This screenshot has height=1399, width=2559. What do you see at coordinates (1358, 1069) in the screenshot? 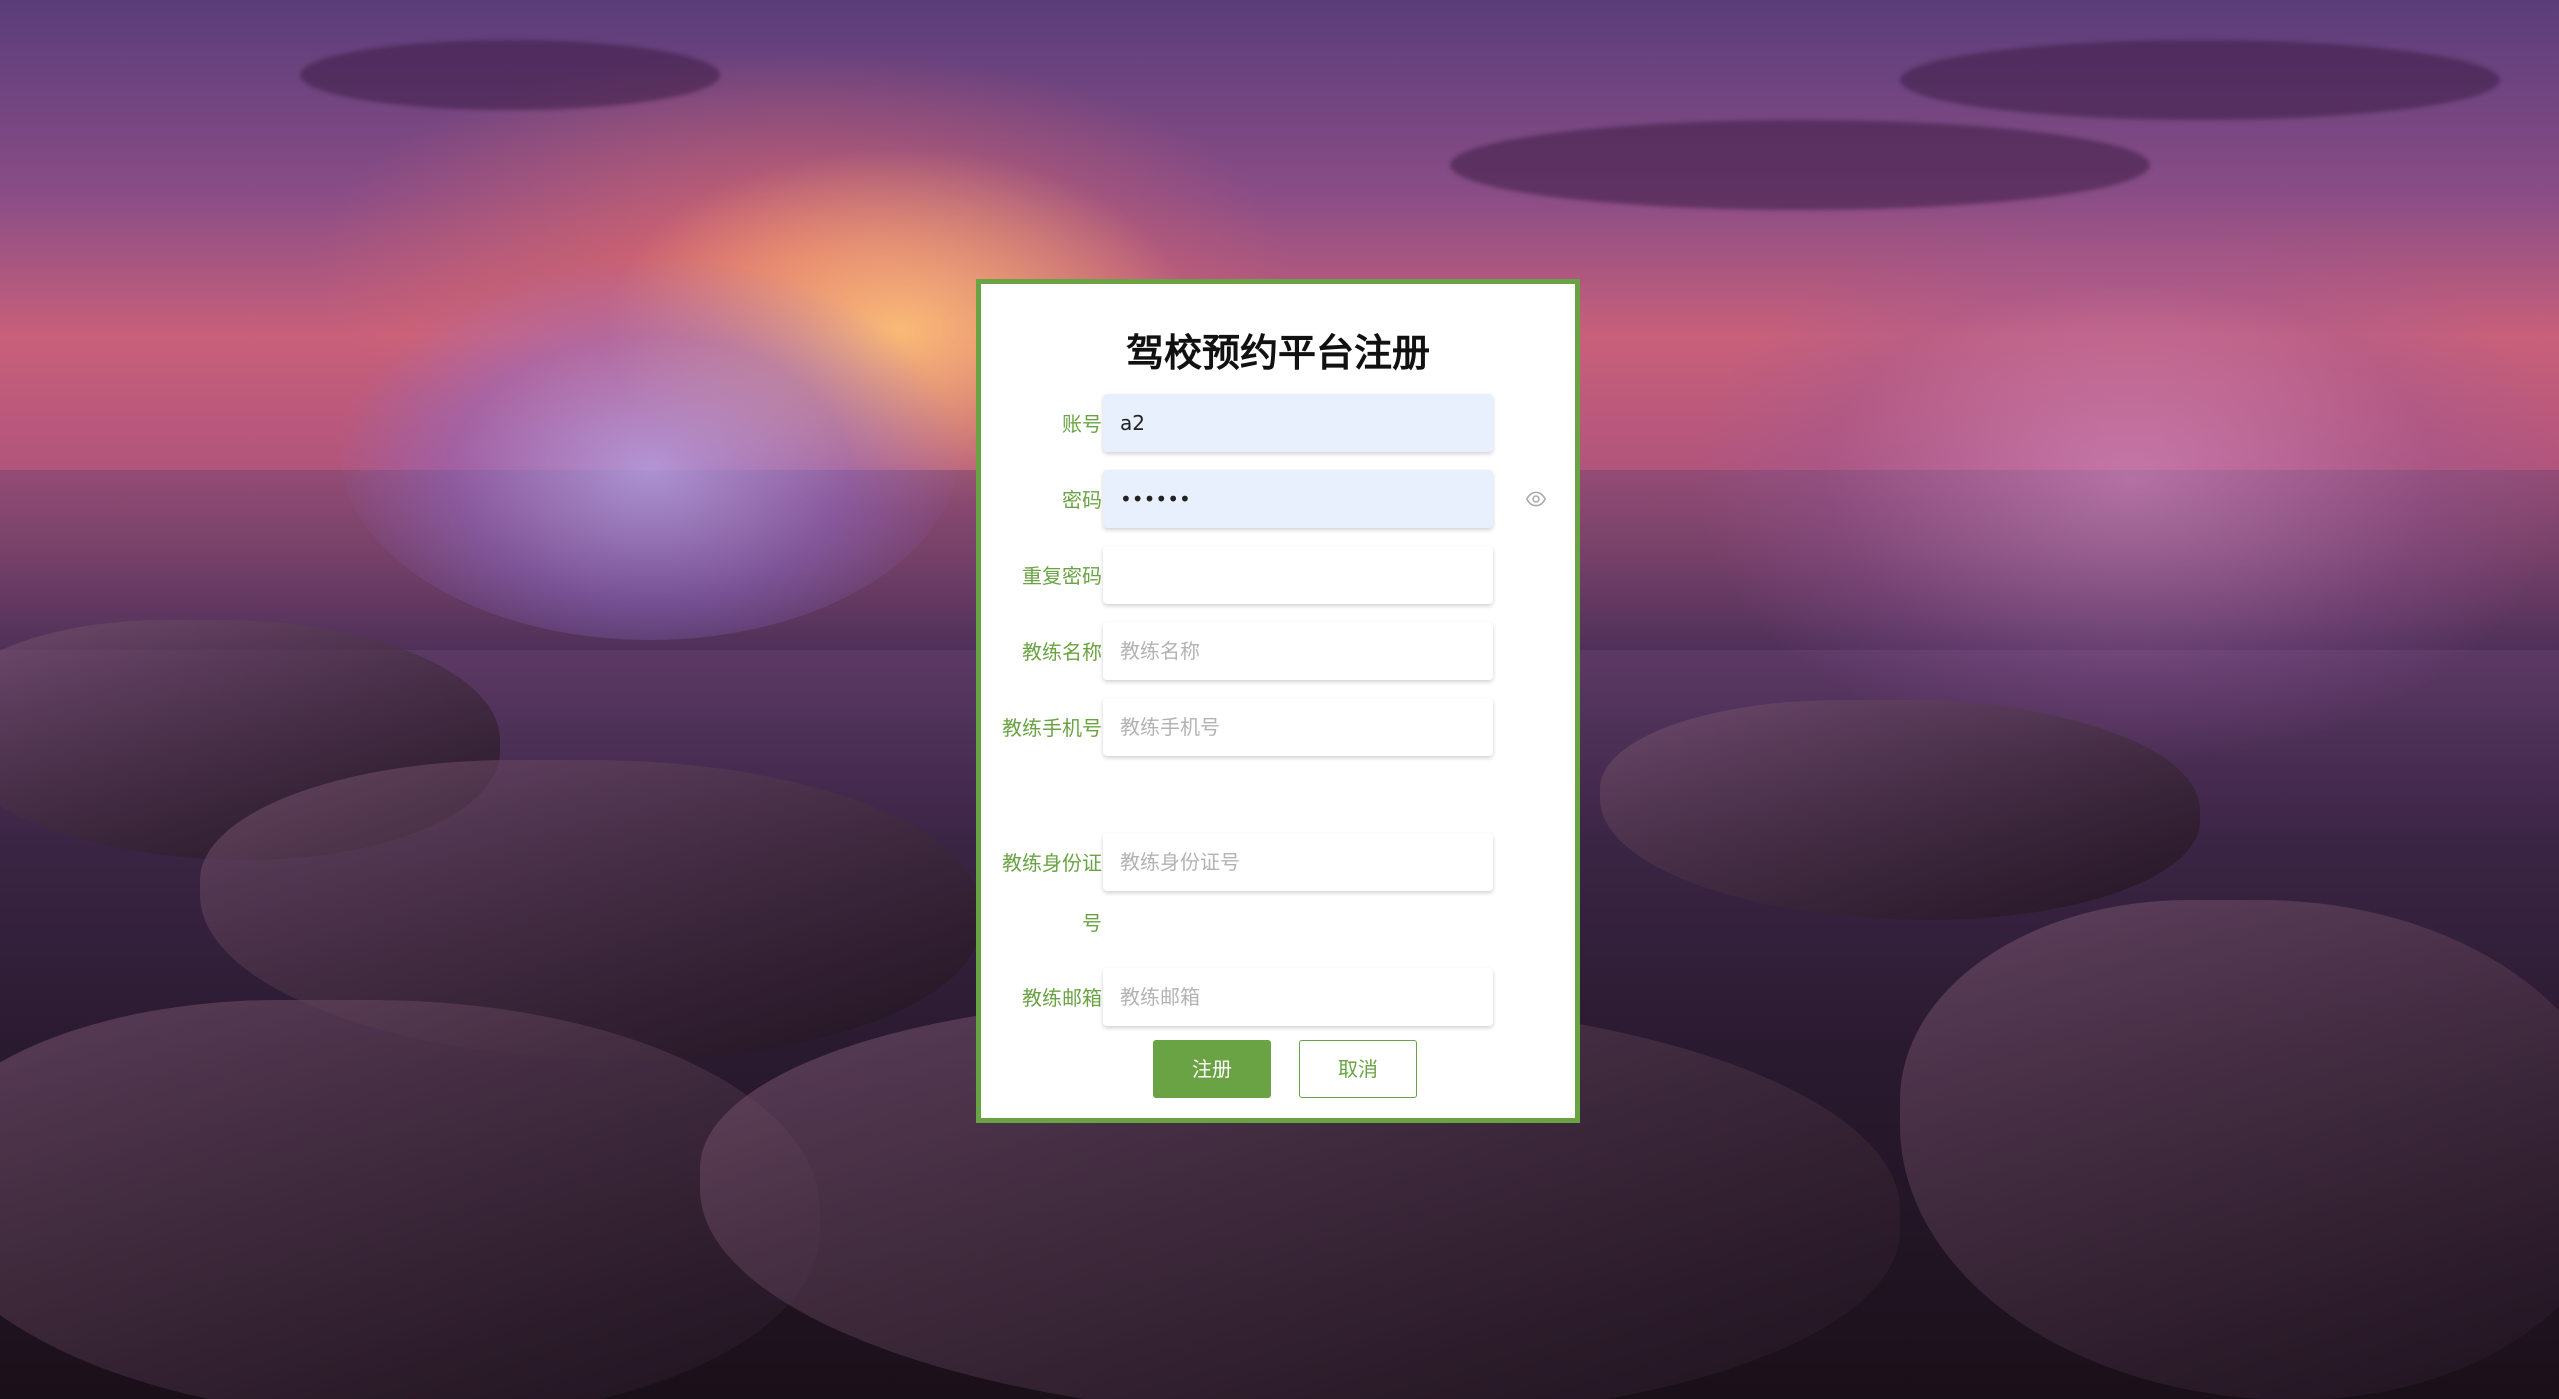
I see `cancel-button: 取消` at bounding box center [1358, 1069].